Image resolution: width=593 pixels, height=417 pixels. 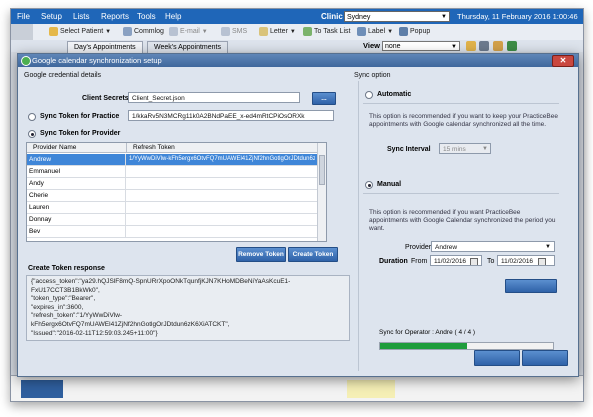 I want to click on provider-label: Provider, so click(x=418, y=247).